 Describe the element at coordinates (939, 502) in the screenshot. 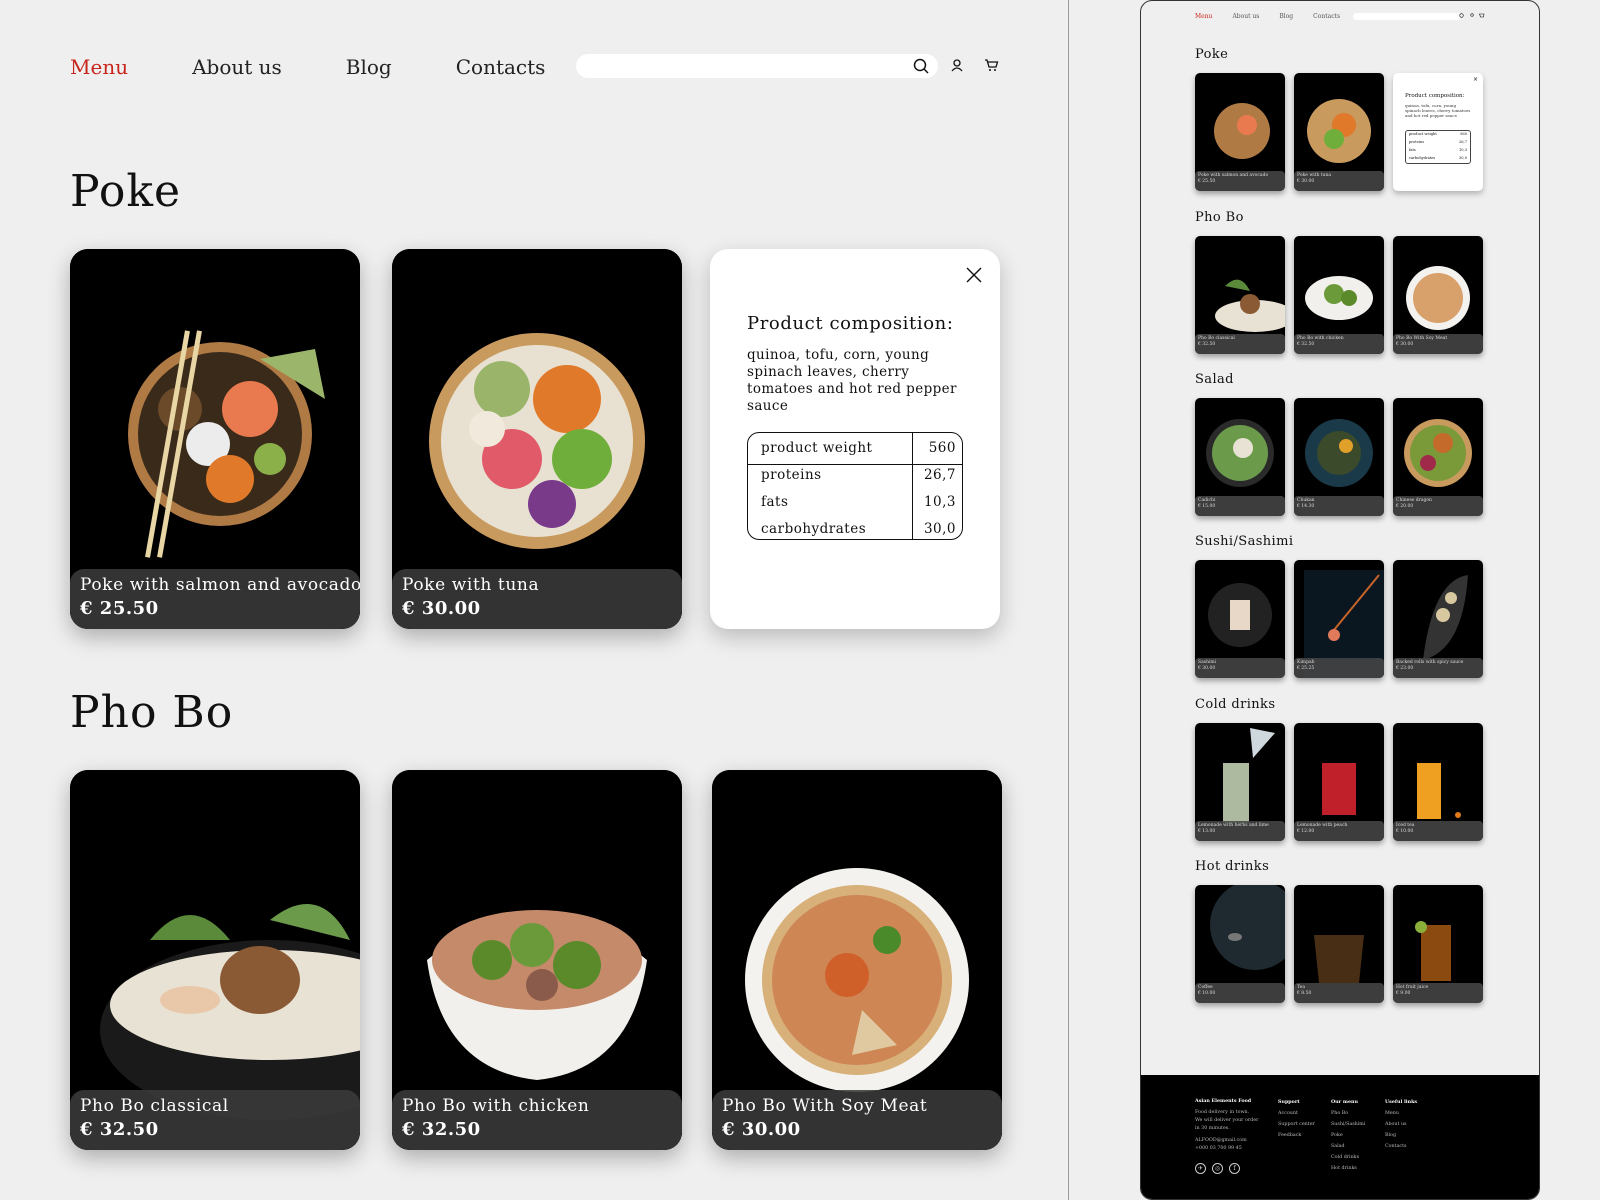

I see `nutrition-value: 10,3` at that location.